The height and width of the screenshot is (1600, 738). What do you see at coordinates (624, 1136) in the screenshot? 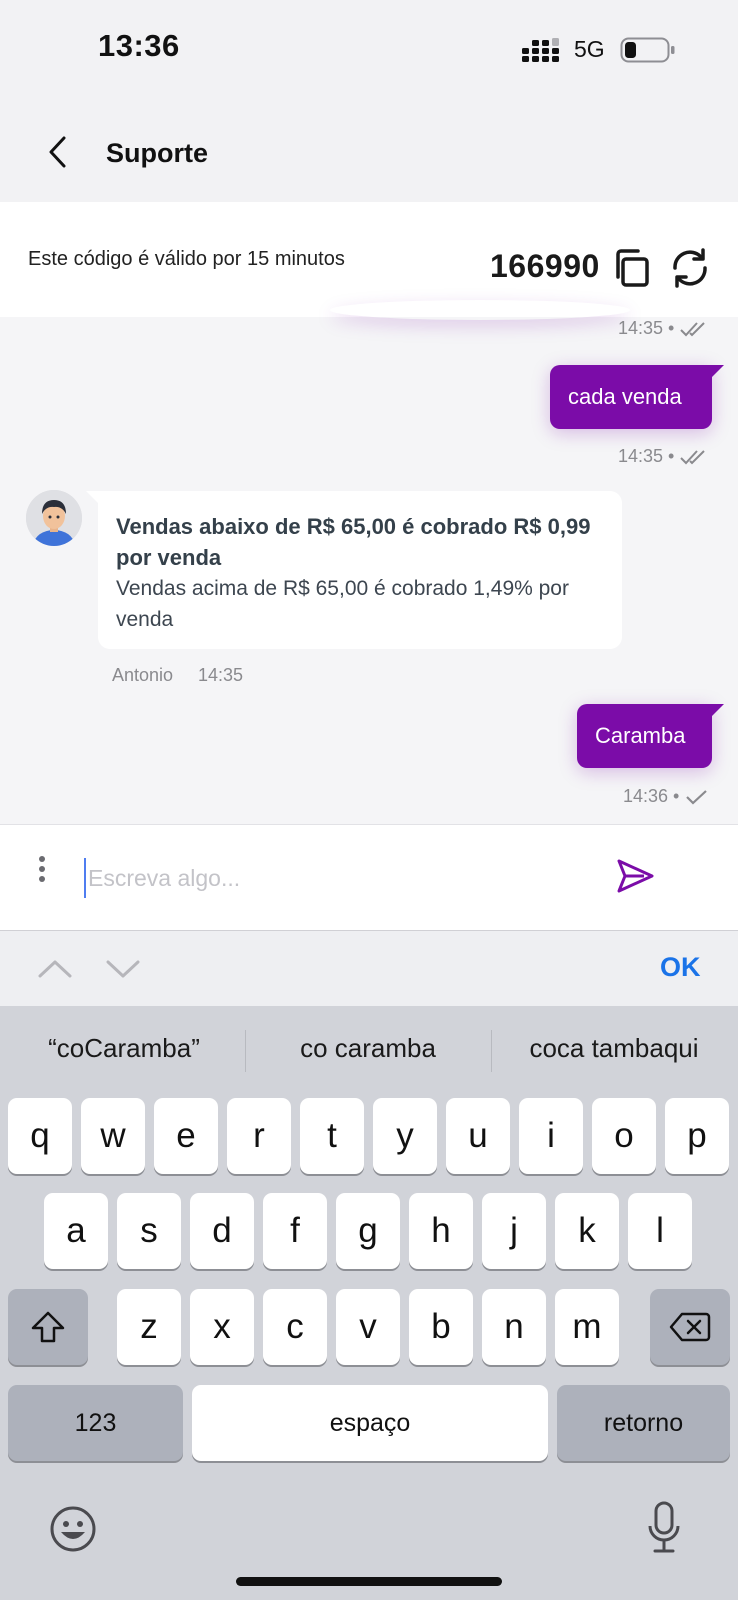
I see `key-o: o` at bounding box center [624, 1136].